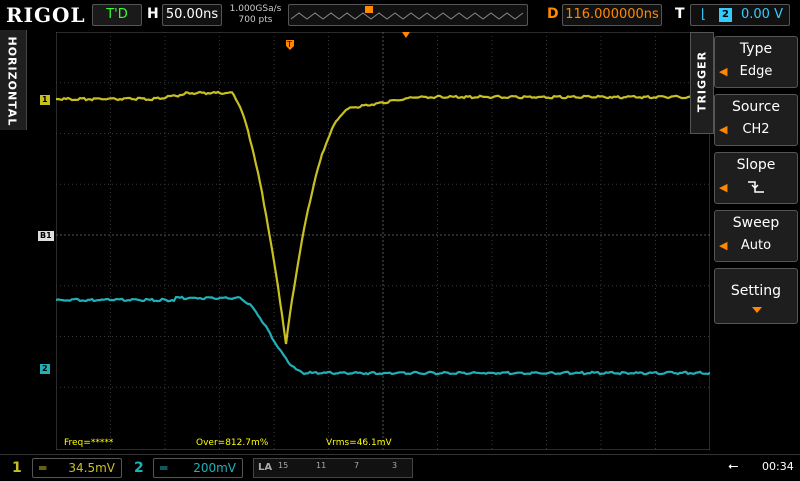 This screenshot has width=800, height=481. I want to click on menu-setting: Setting, so click(756, 296).